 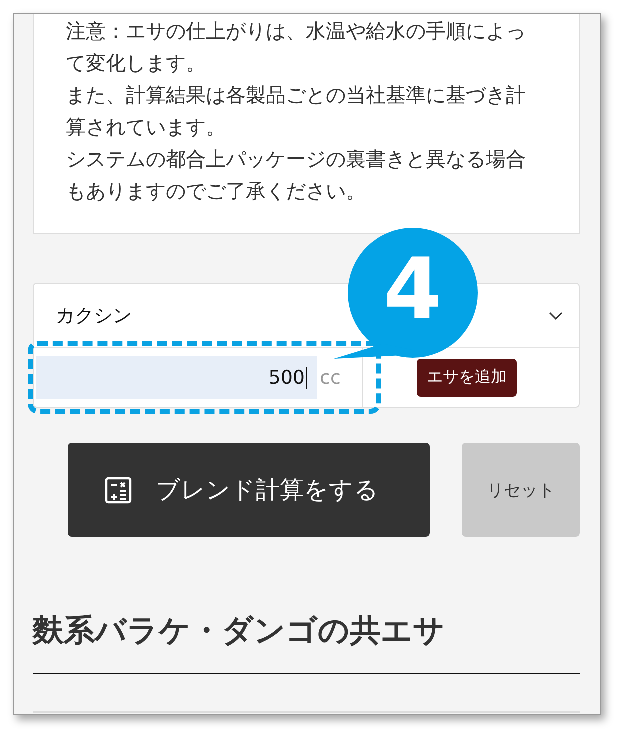 I want to click on calculator-icon, so click(x=118, y=490).